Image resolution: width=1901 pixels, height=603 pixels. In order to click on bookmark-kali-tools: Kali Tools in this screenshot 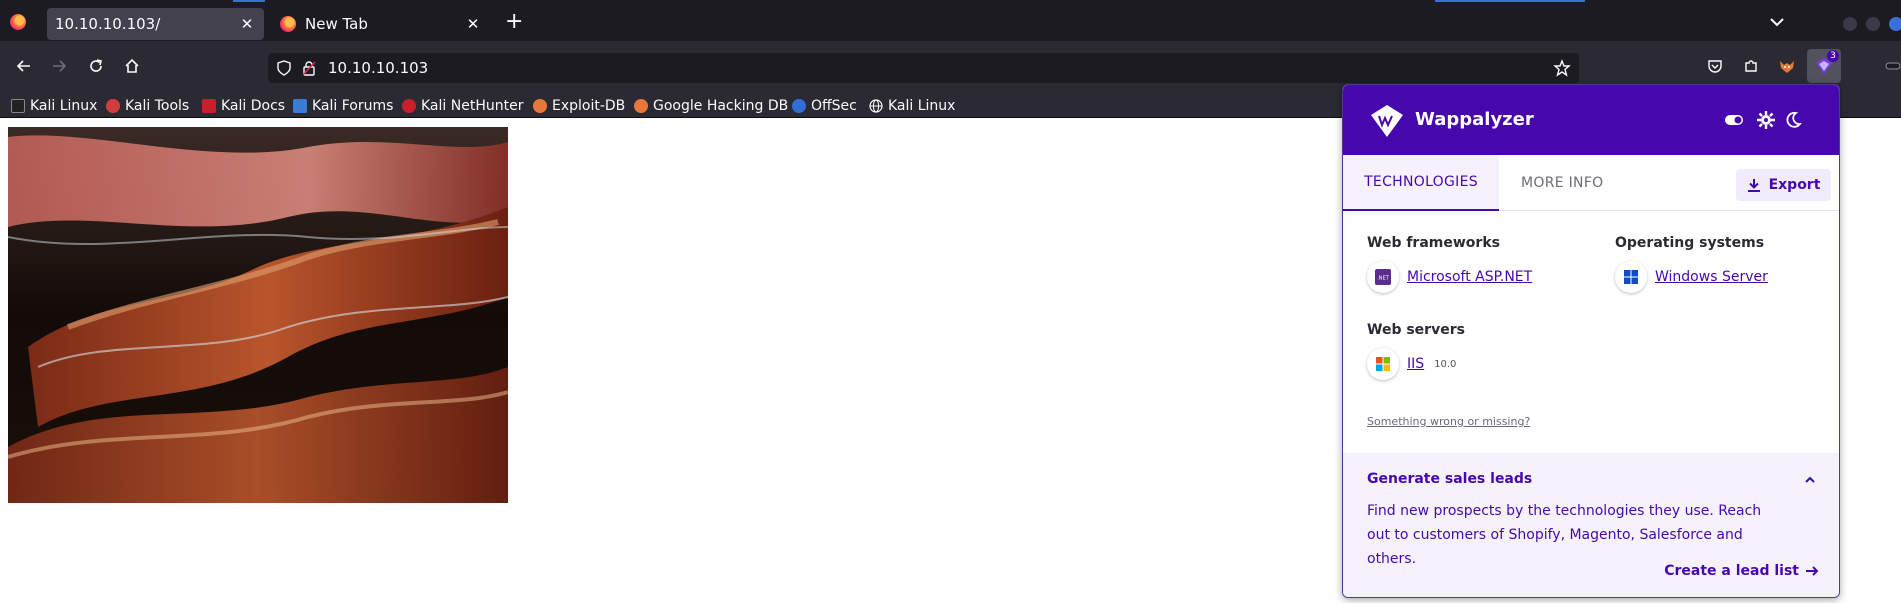, I will do `click(147, 105)`.